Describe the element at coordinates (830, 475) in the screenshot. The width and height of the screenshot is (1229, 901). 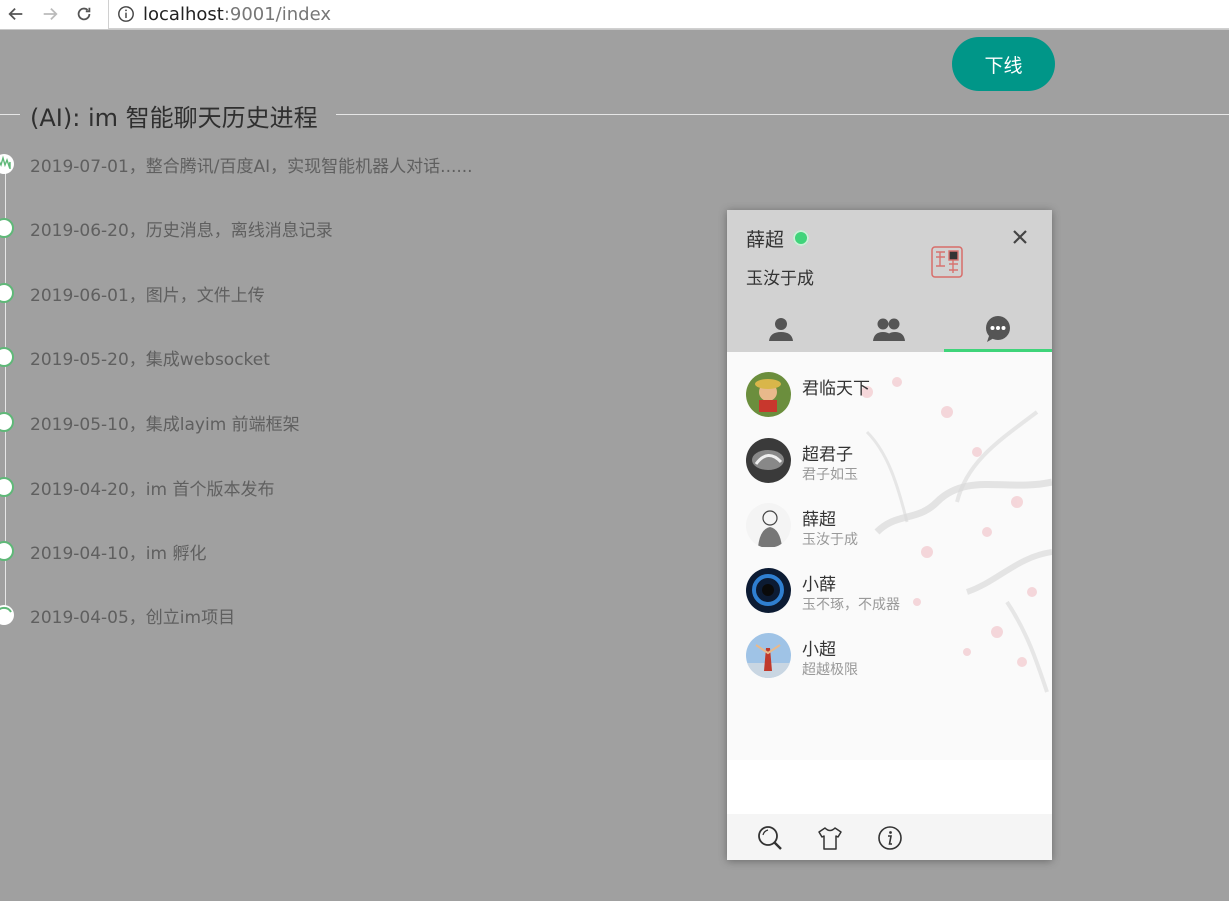
I see `contact-sign: 君子如玉` at that location.